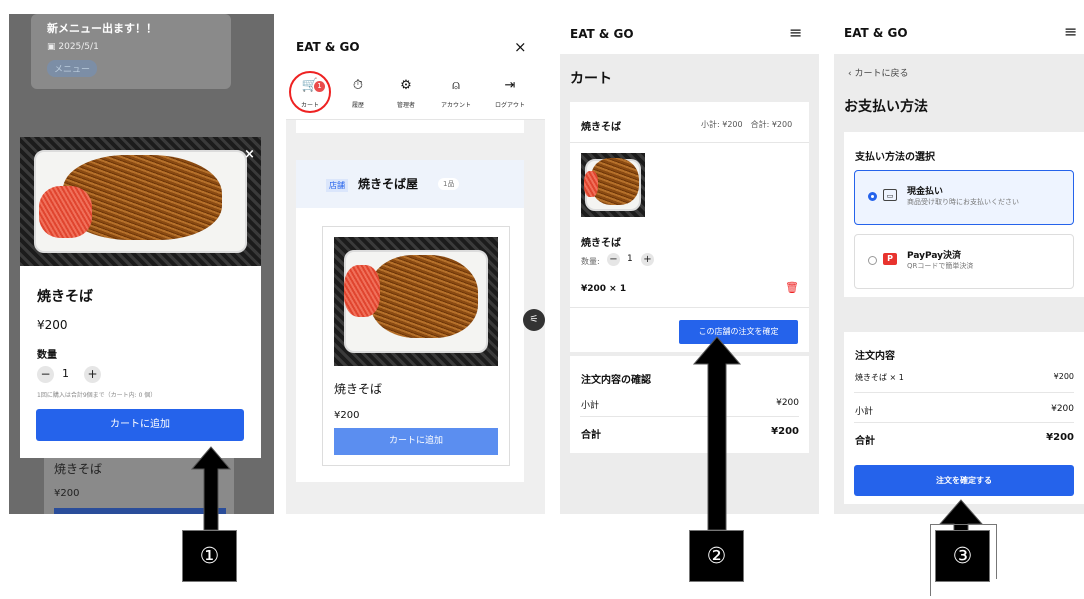 This screenshot has height=599, width=1084. What do you see at coordinates (716, 556) in the screenshot?
I see `step-label-2: ②` at bounding box center [716, 556].